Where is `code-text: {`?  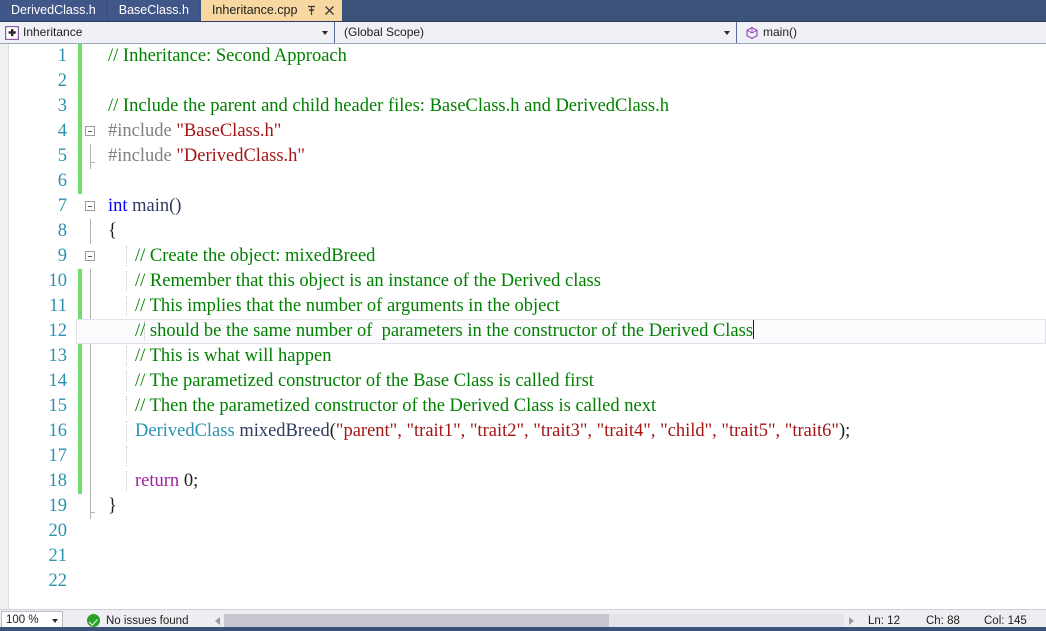
code-text: { is located at coordinates (574, 231).